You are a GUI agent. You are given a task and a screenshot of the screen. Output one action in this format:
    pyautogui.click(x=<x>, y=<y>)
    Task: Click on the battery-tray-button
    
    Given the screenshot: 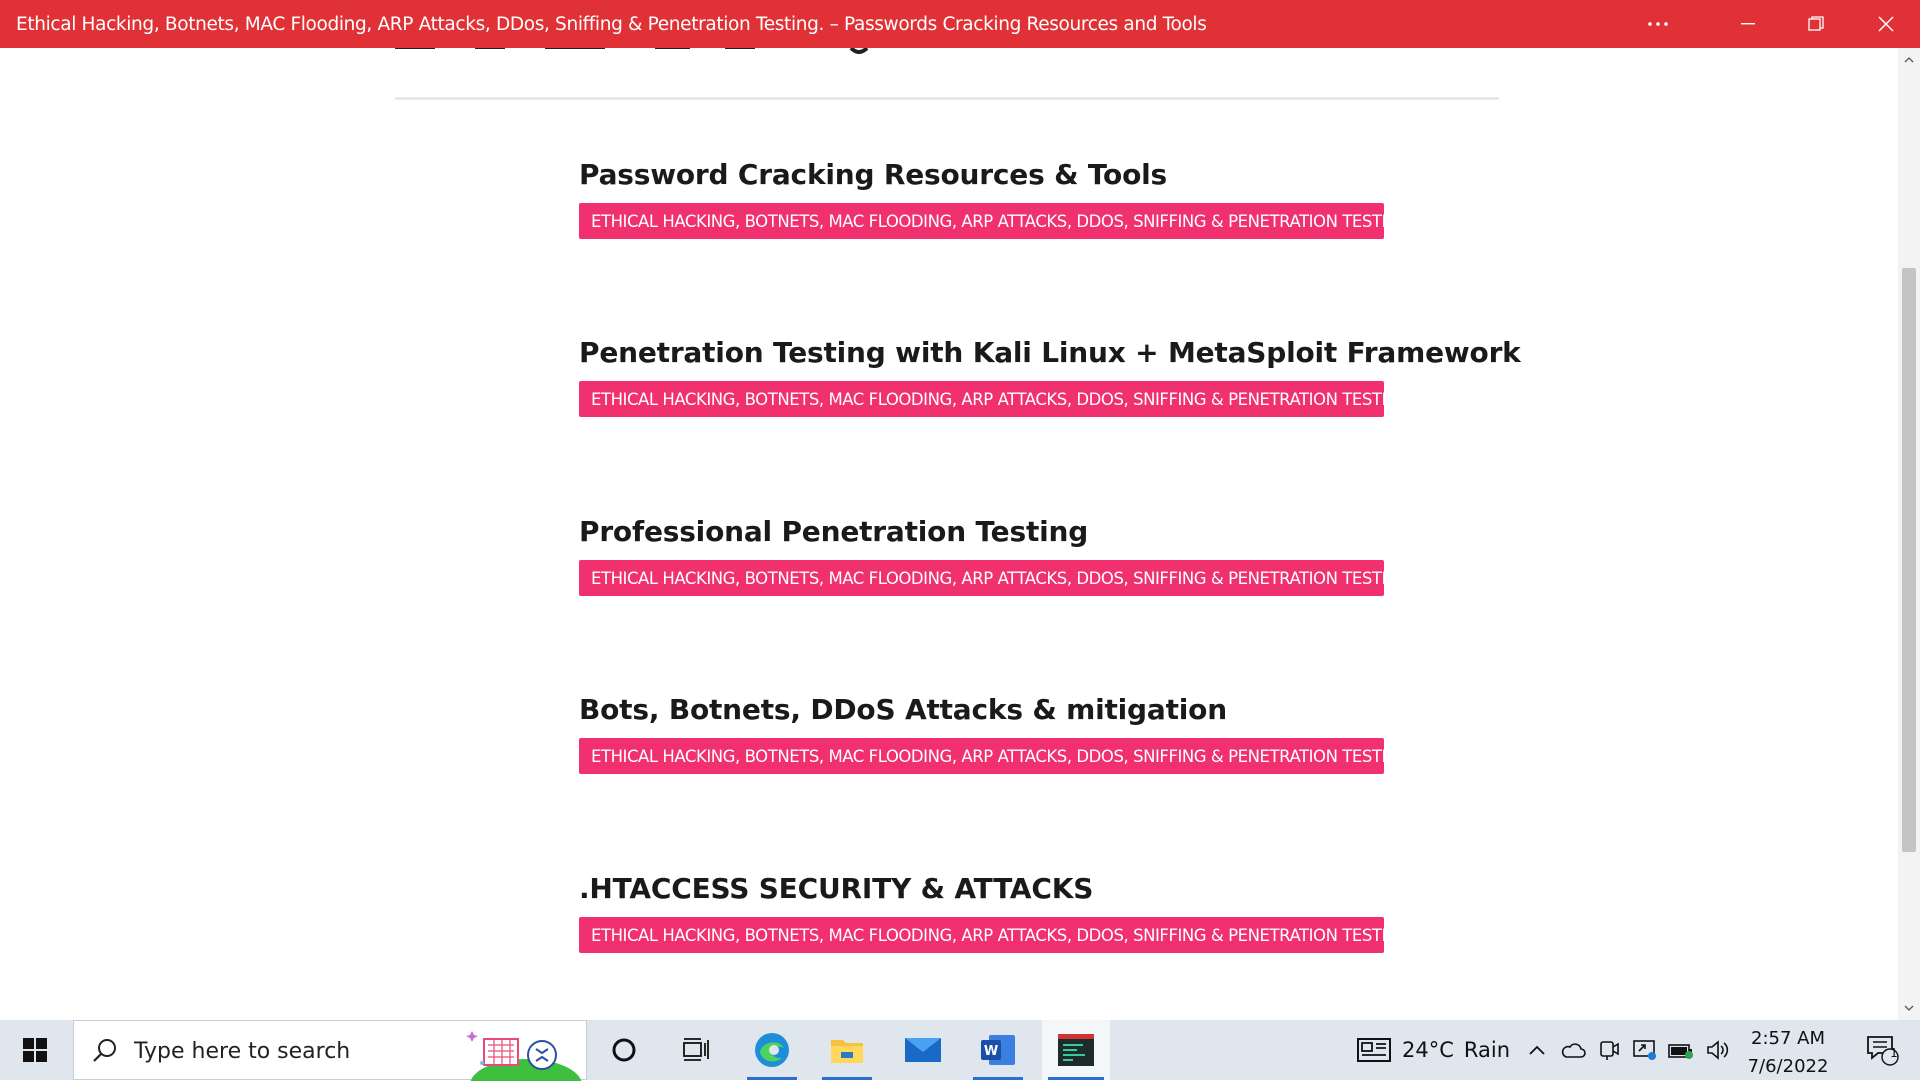 What is the action you would take?
    pyautogui.click(x=1681, y=1050)
    